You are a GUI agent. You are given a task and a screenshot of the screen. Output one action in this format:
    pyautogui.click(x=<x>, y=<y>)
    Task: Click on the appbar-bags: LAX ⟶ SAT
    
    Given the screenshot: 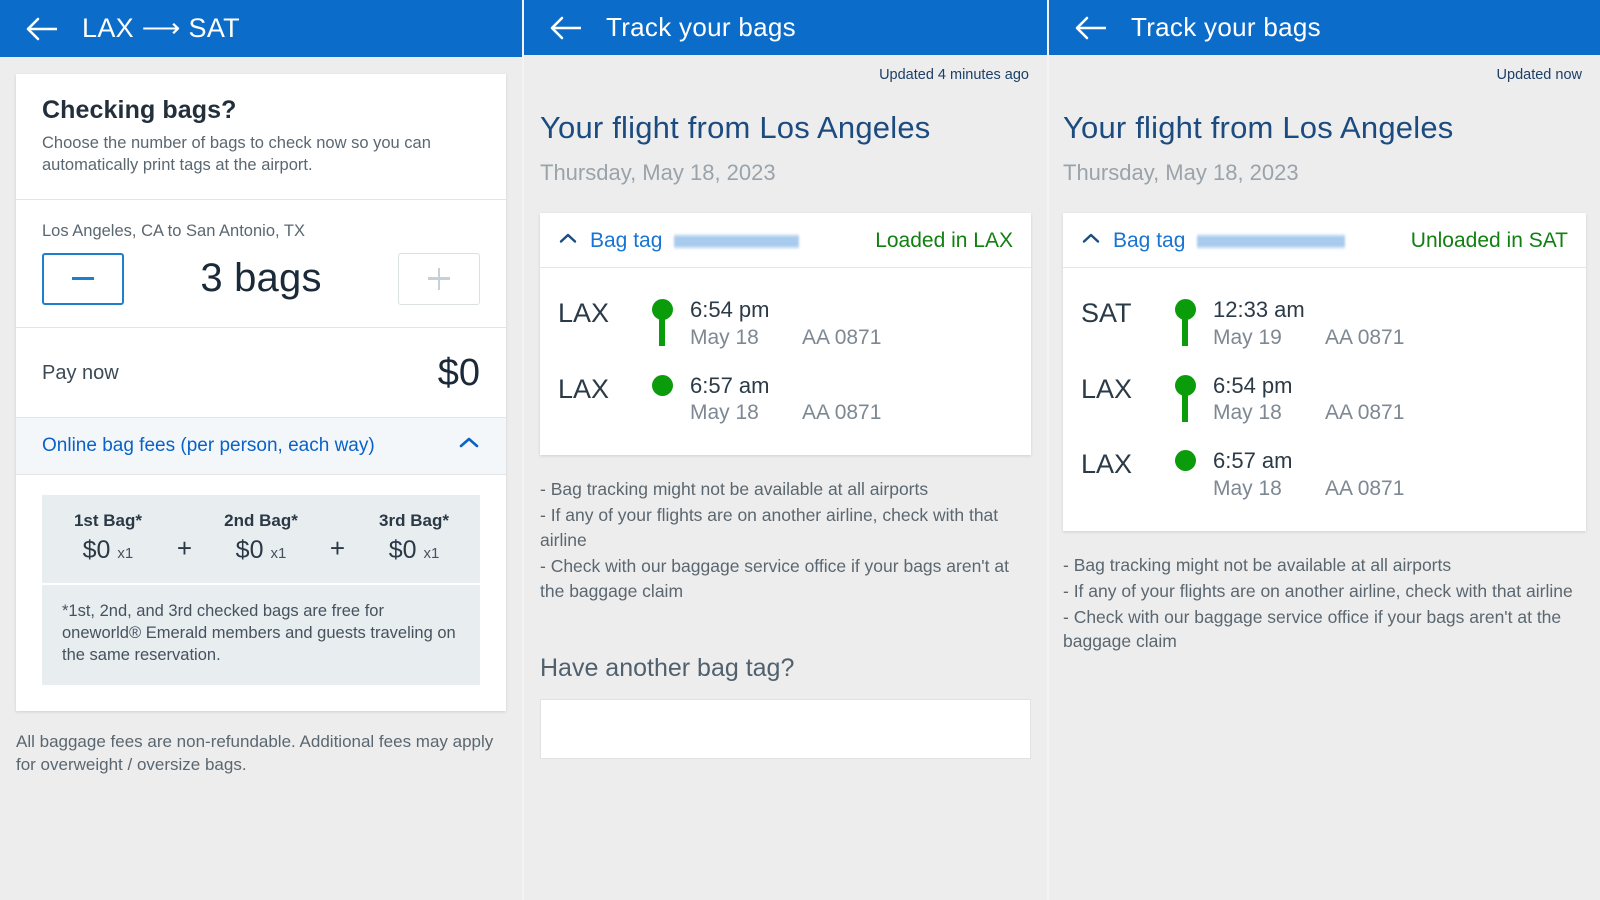 What is the action you would take?
    pyautogui.click(x=261, y=28)
    